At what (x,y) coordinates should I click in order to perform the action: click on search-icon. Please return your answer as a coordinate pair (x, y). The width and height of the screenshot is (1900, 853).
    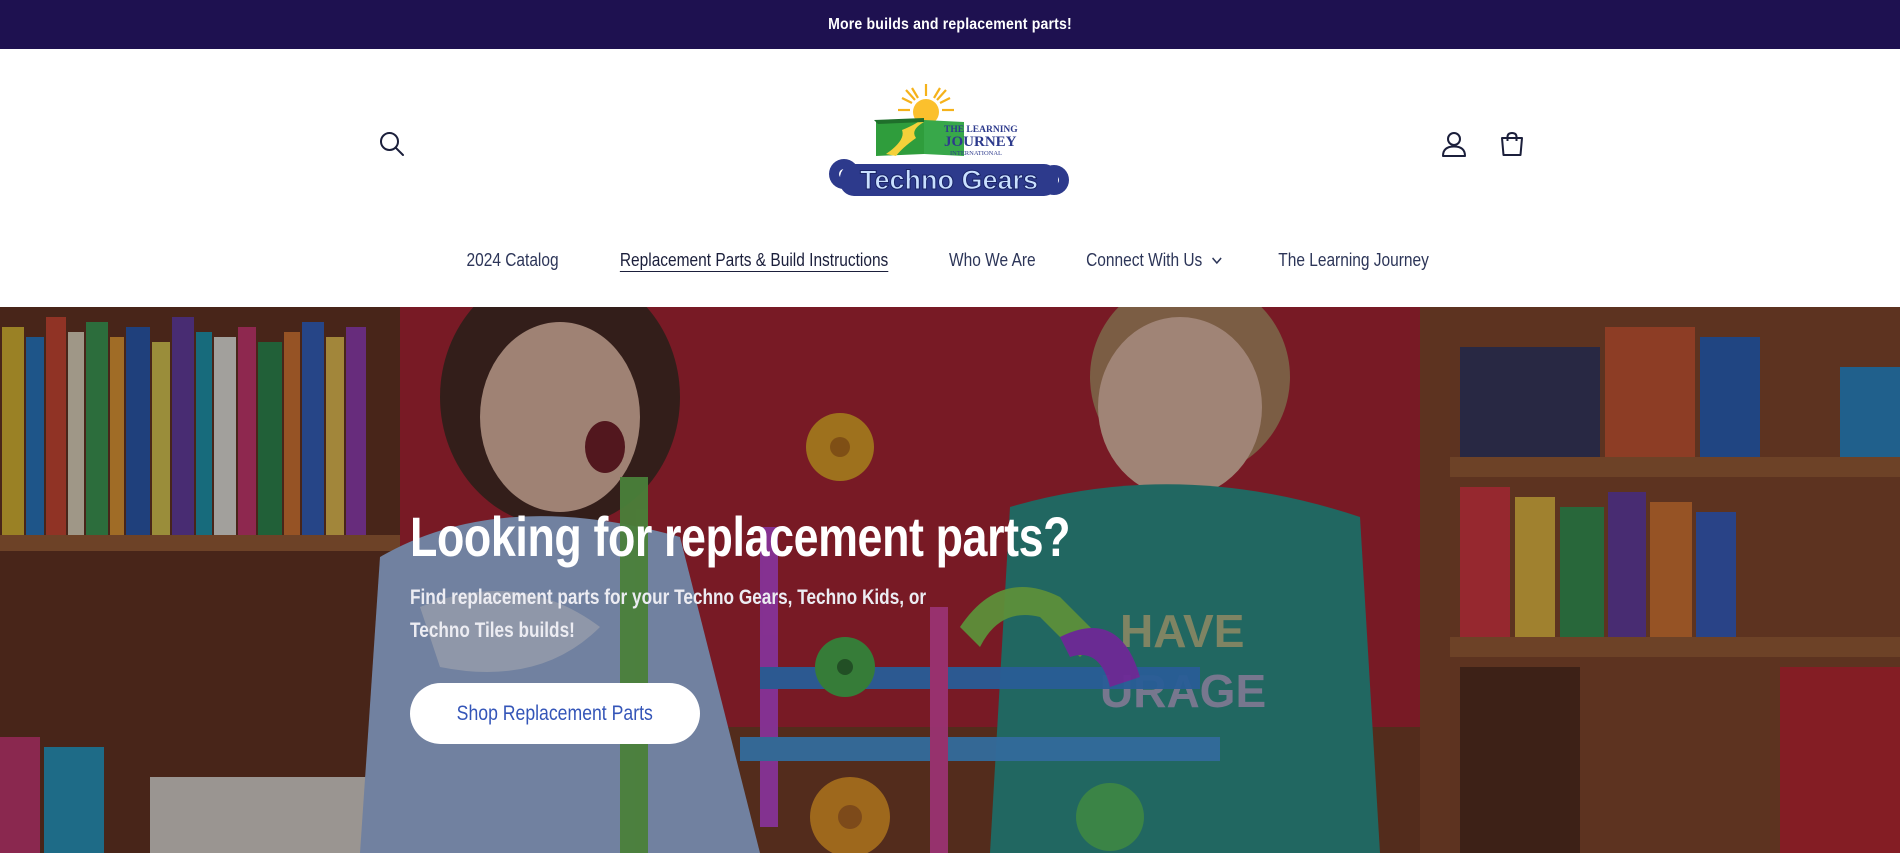
    Looking at the image, I should click on (392, 144).